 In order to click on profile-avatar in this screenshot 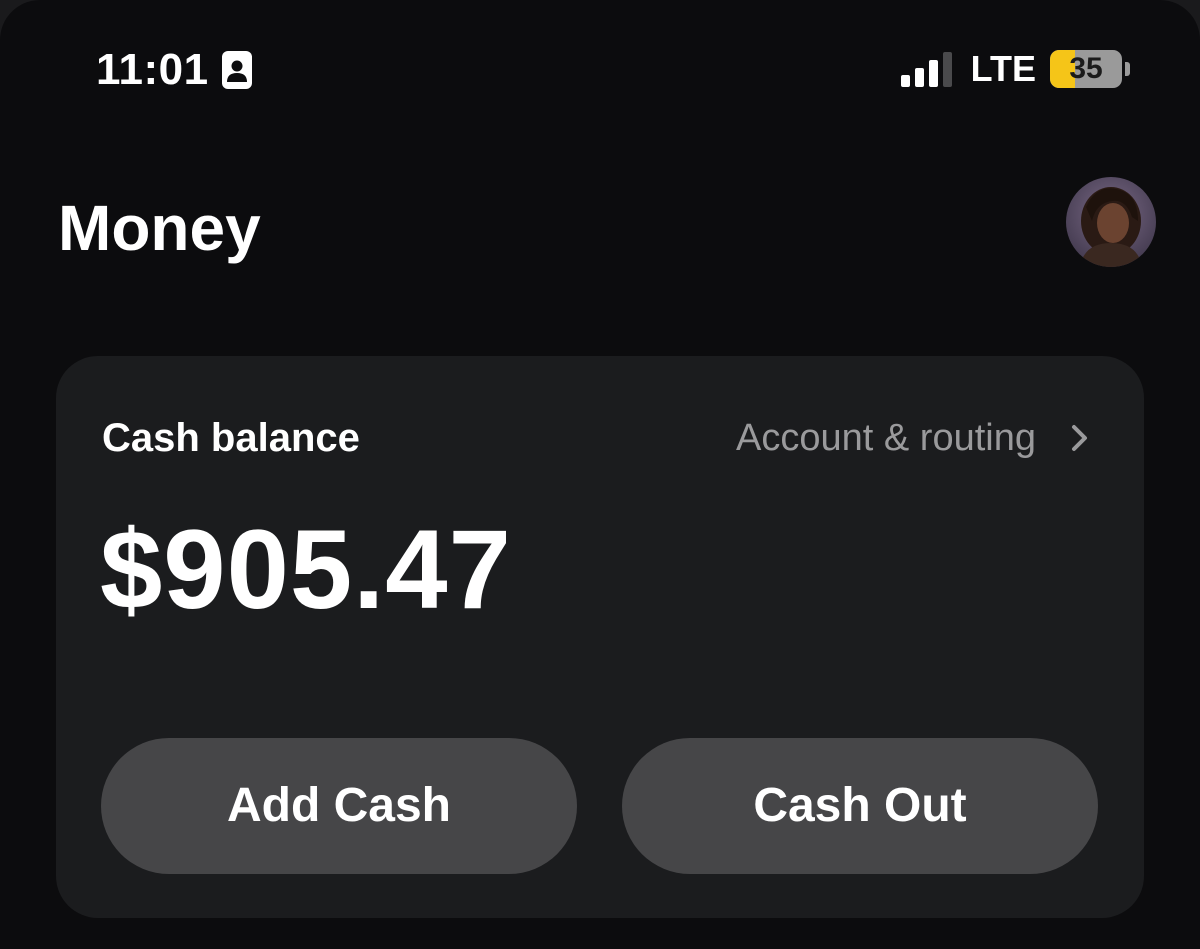, I will do `click(1111, 222)`.